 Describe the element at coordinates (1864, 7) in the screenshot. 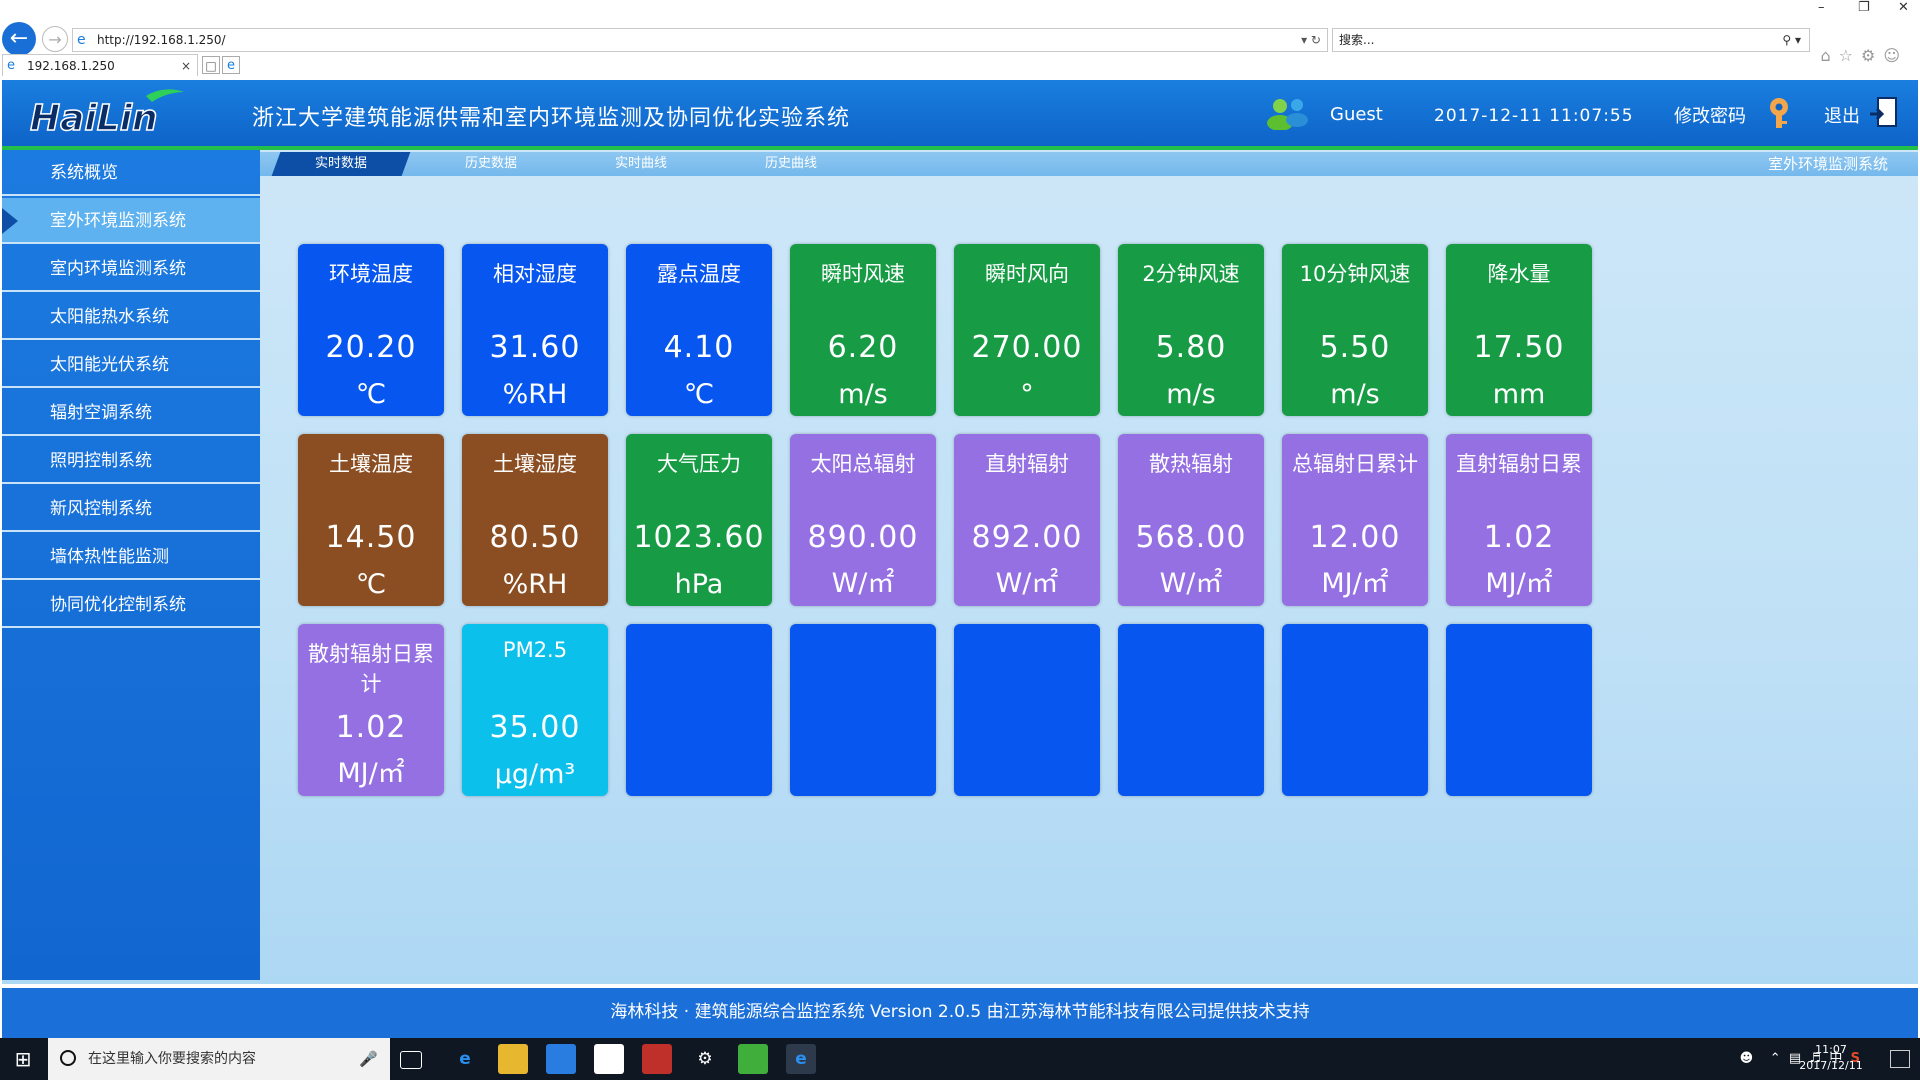

I see `maximize-button: ❐` at that location.